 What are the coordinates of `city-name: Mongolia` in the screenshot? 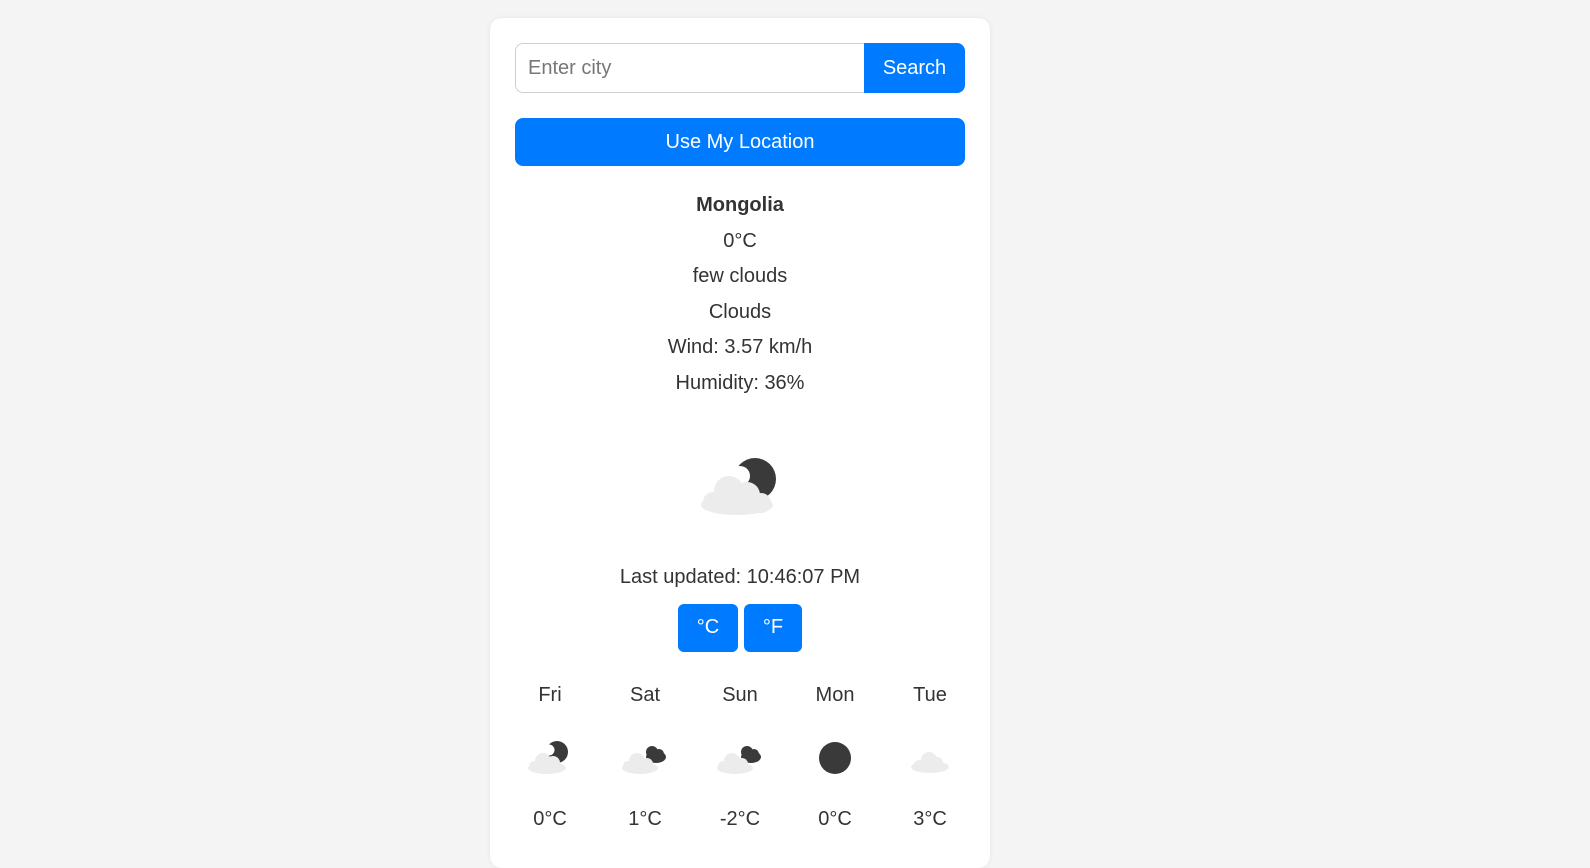 It's located at (740, 205).